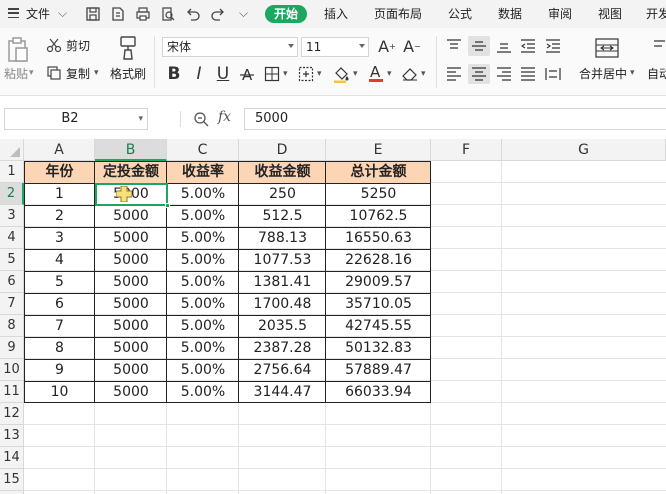 This screenshot has height=494, width=666. I want to click on decrease-font-icon: A −, so click(412, 46).